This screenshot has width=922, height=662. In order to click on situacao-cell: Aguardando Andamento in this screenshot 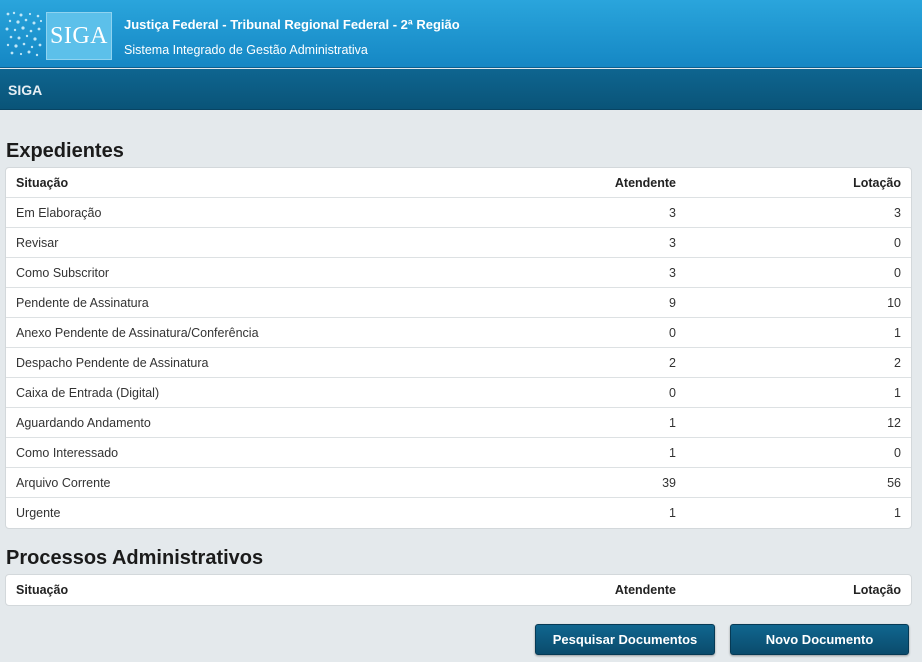, I will do `click(83, 422)`.